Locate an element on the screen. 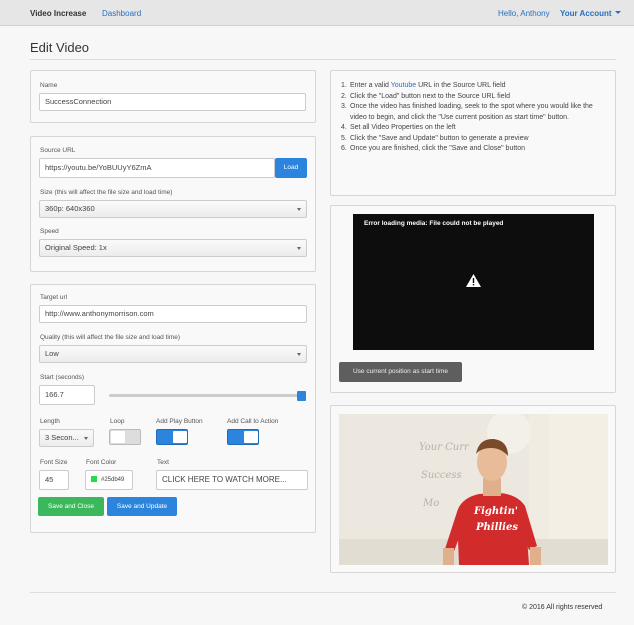  user-greeting: Hello, Anthony is located at coordinates (524, 13).